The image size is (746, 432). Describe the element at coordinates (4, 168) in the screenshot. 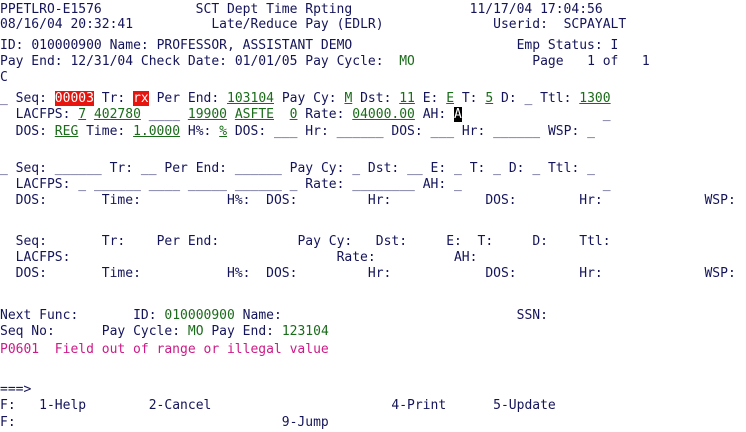

I see `entry-2-select-field: _` at that location.